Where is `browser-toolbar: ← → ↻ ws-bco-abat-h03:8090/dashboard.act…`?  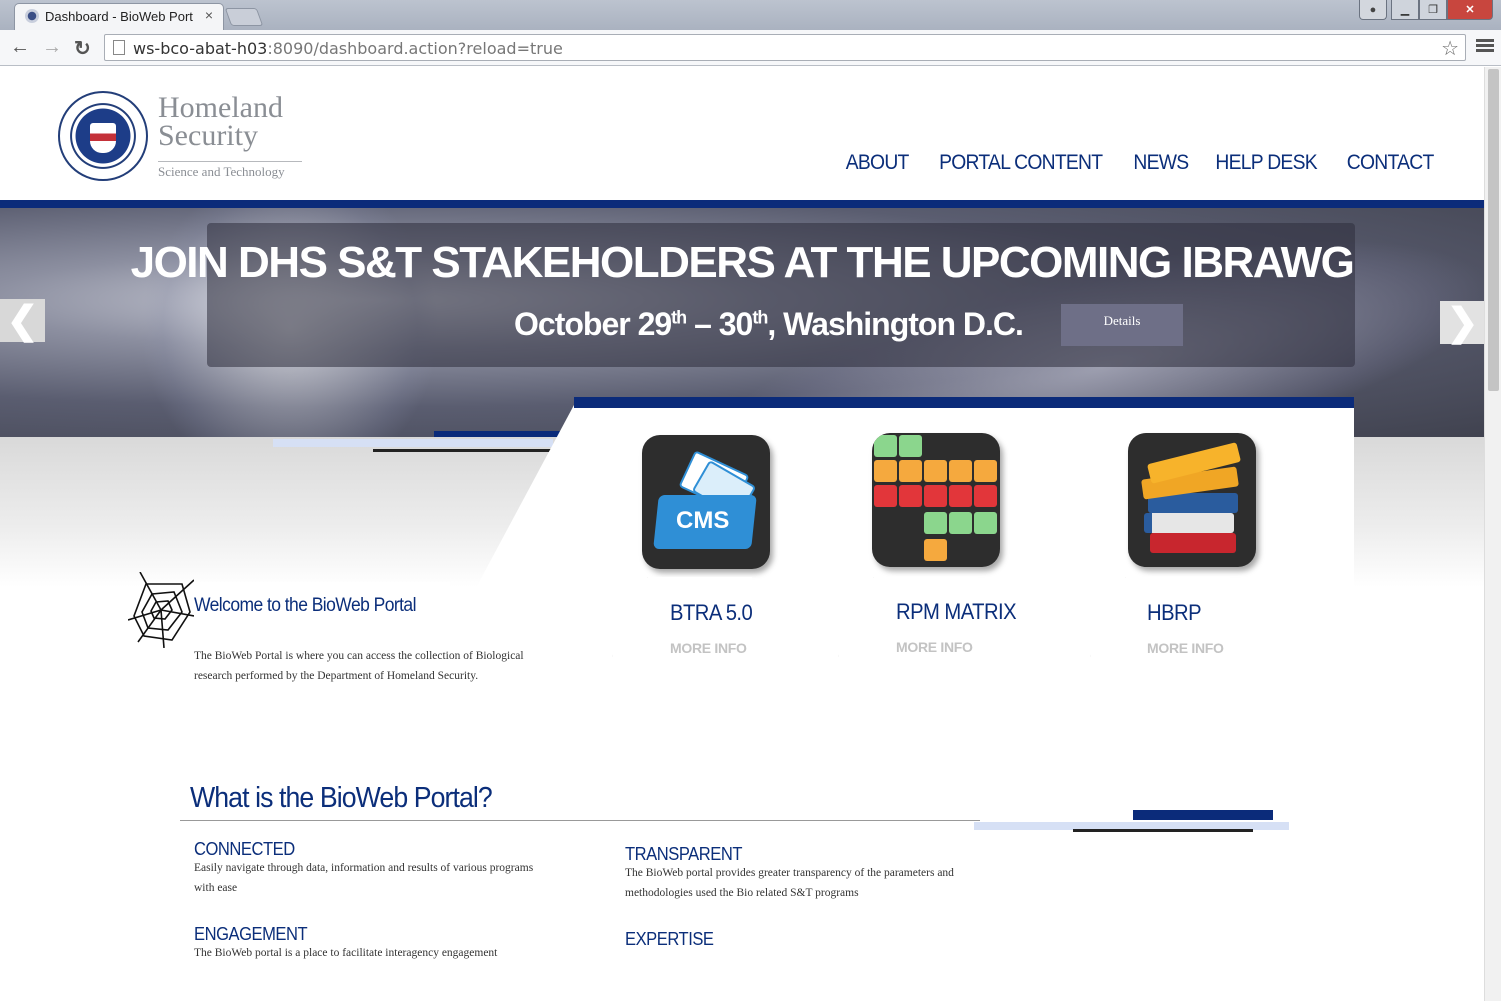 browser-toolbar: ← → ↻ ws-bco-abat-h03:8090/dashboard.act… is located at coordinates (750, 48).